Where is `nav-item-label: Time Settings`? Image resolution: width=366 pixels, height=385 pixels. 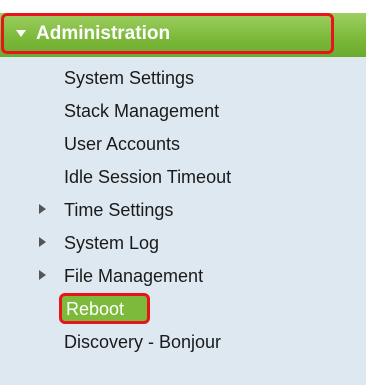
nav-item-label: Time Settings is located at coordinates (119, 210).